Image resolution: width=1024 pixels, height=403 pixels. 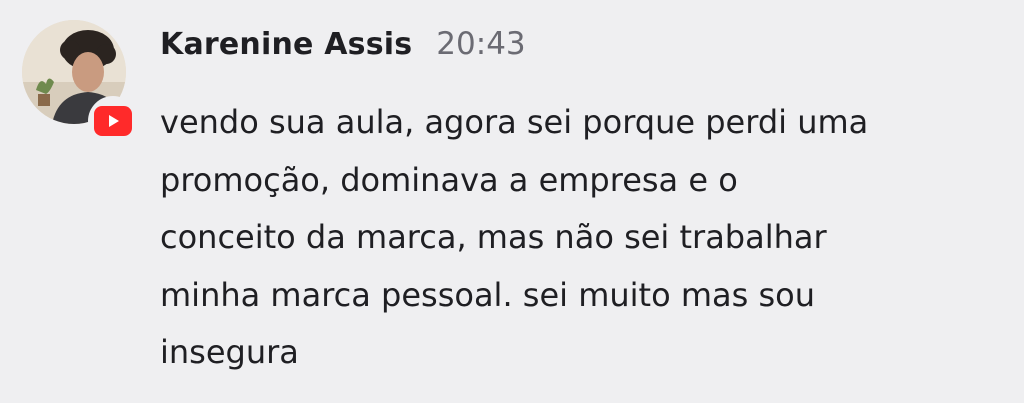 I want to click on youtube-badge, so click(x=113, y=121).